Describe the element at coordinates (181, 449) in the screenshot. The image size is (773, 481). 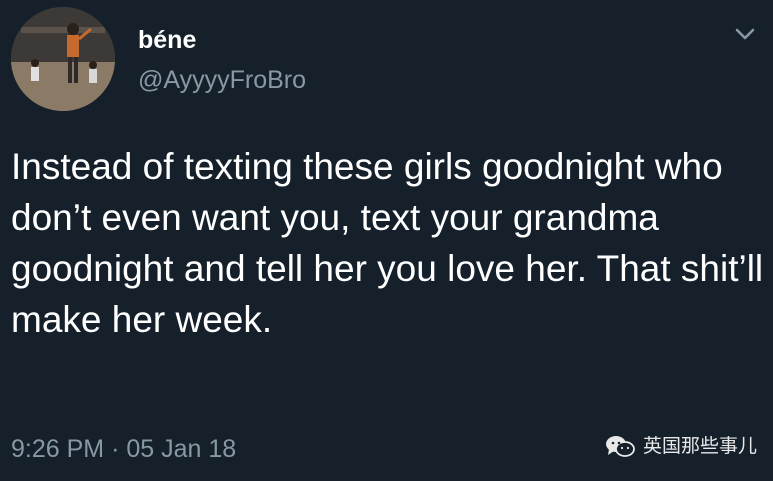
I see `tweet-date: 05 Jan 18` at that location.